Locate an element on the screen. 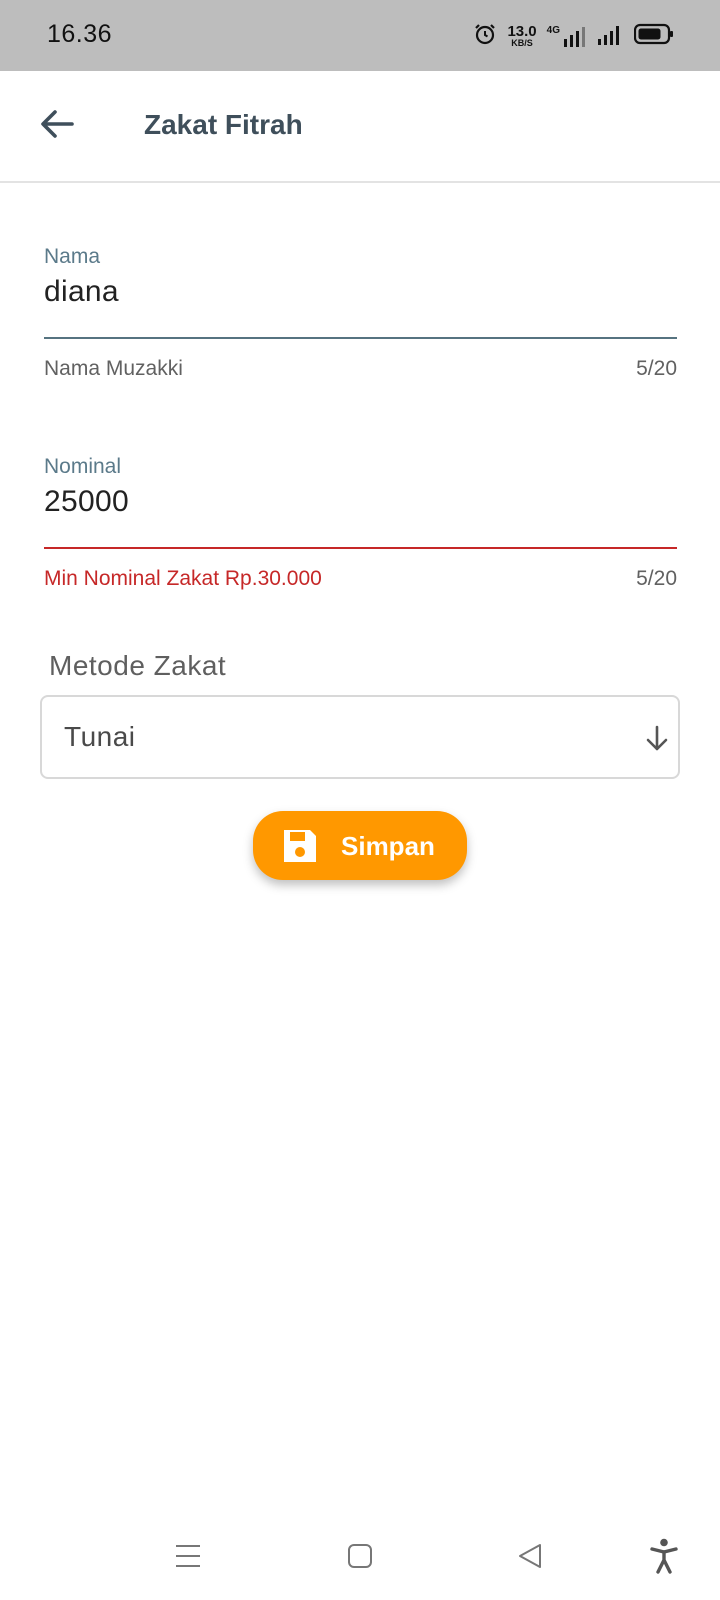 This screenshot has height=1600, width=720. nominal-input: 25000 is located at coordinates (86, 502).